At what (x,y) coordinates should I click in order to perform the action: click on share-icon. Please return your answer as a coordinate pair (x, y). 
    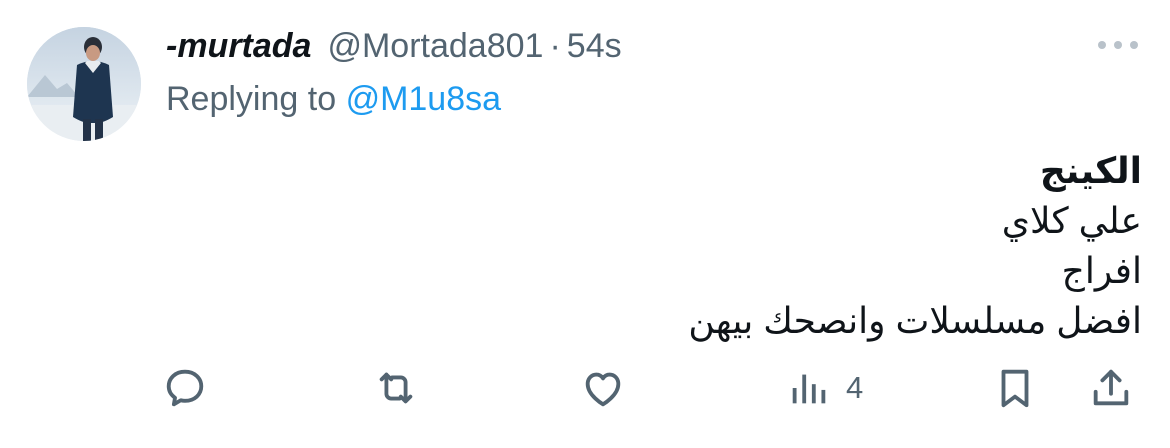
    Looking at the image, I should click on (1111, 387).